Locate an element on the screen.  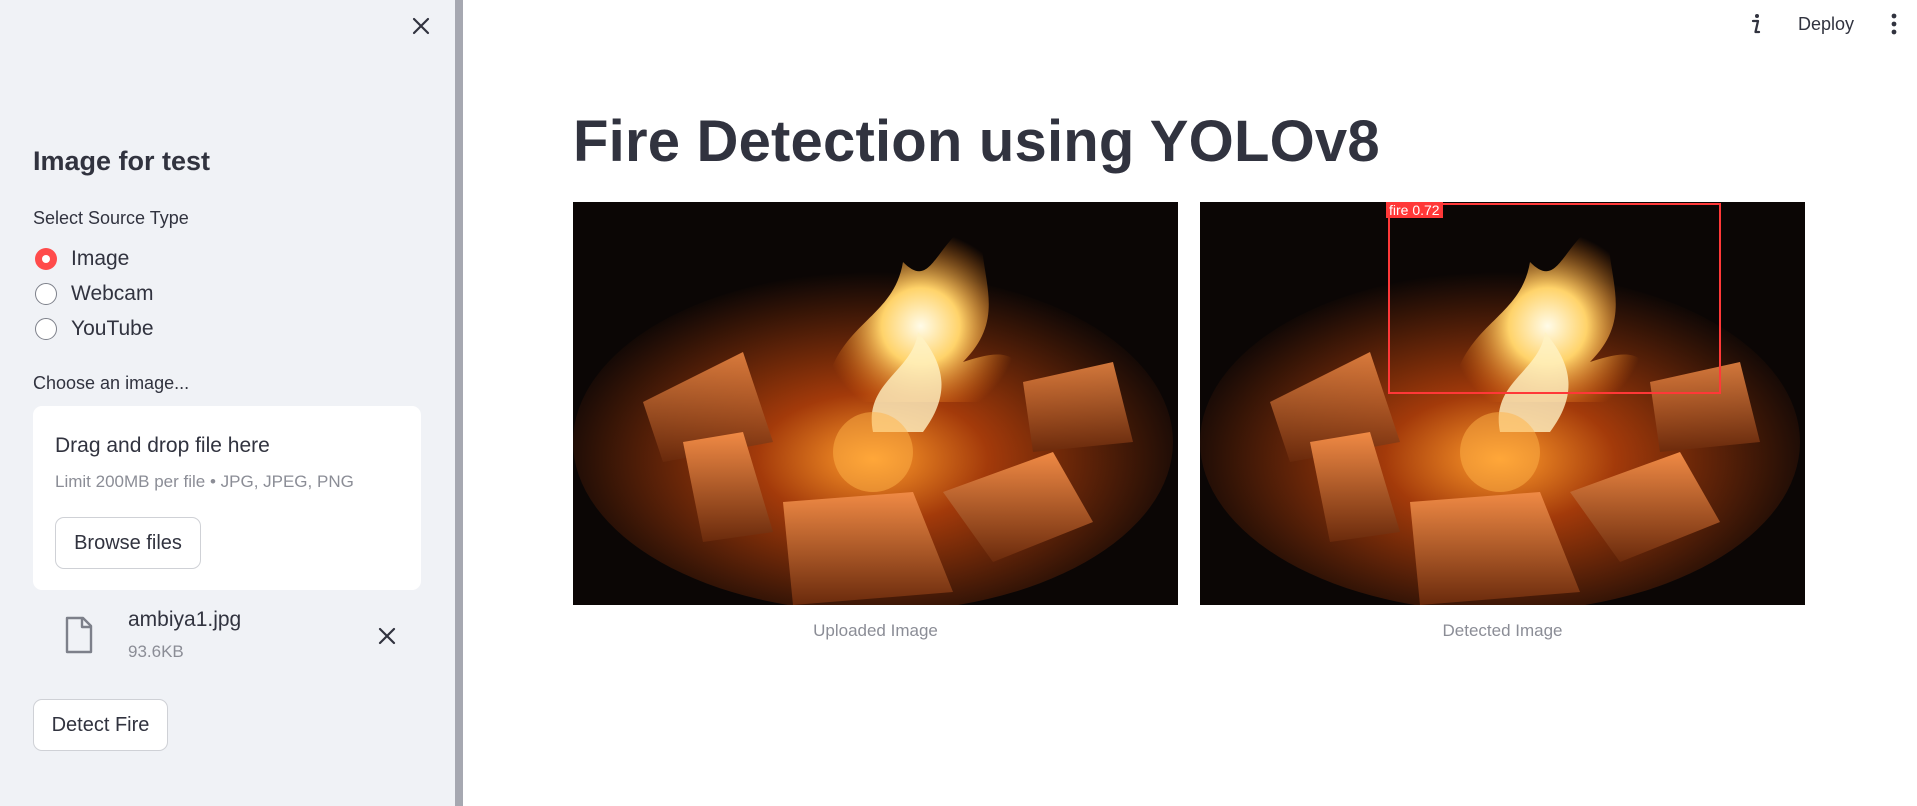
detected-image-caption: Detected Image is located at coordinates (1502, 630).